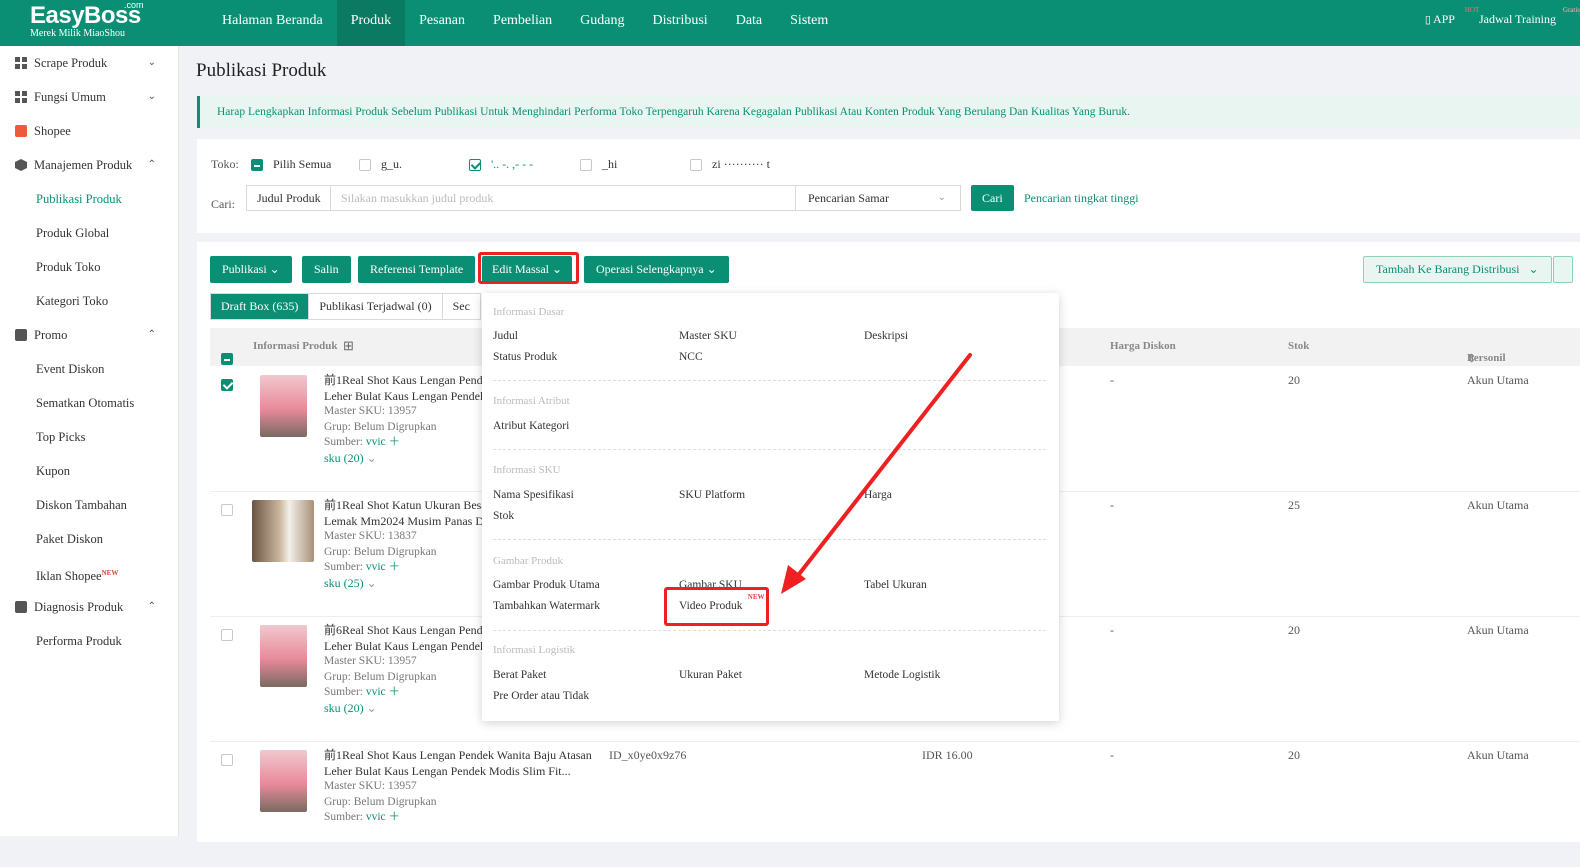  I want to click on sidebar-item-sematkan: Sematkan Otomatis, so click(89, 403).